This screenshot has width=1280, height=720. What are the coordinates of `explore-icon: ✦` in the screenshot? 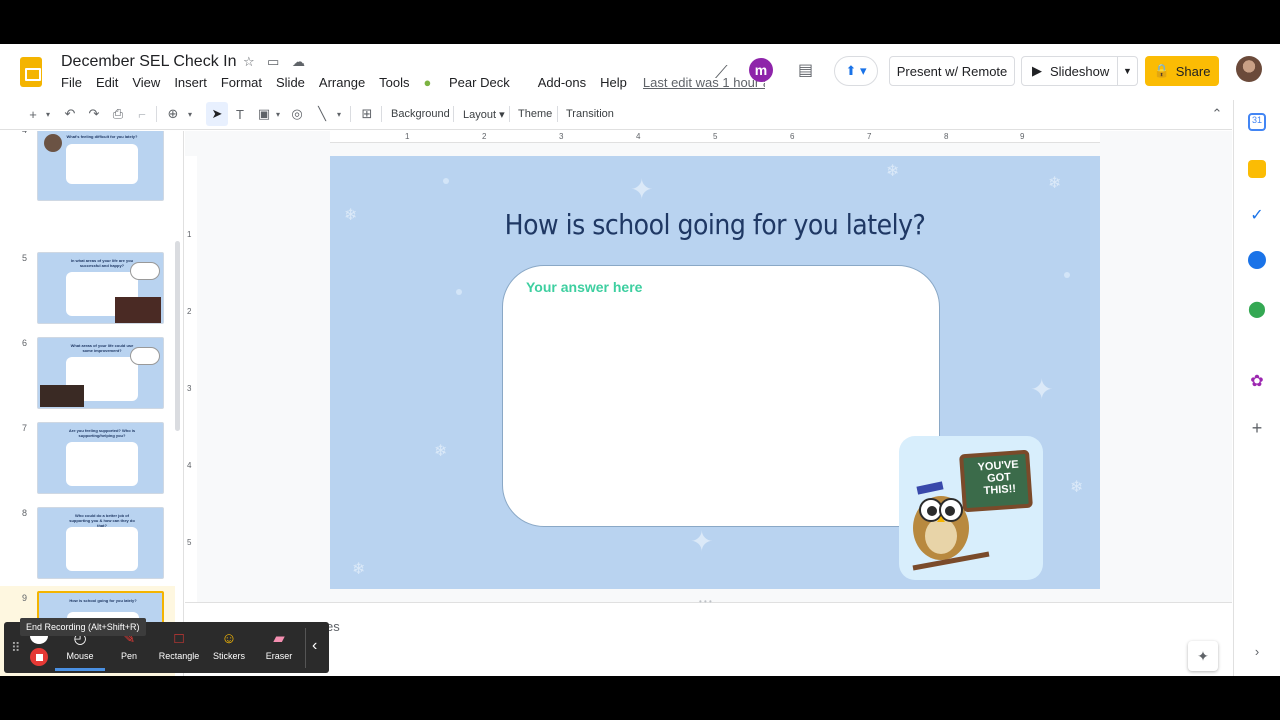 It's located at (1203, 655).